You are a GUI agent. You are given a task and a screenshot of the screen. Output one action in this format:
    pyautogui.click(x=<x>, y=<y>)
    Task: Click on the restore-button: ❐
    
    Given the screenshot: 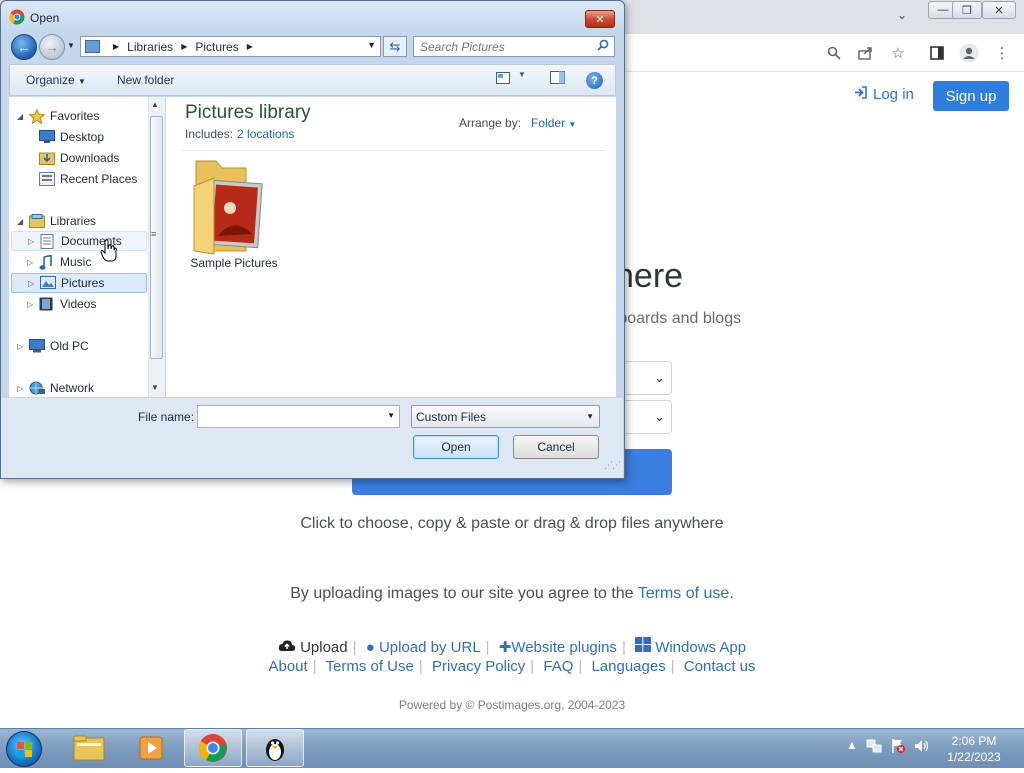 What is the action you would take?
    pyautogui.click(x=967, y=10)
    